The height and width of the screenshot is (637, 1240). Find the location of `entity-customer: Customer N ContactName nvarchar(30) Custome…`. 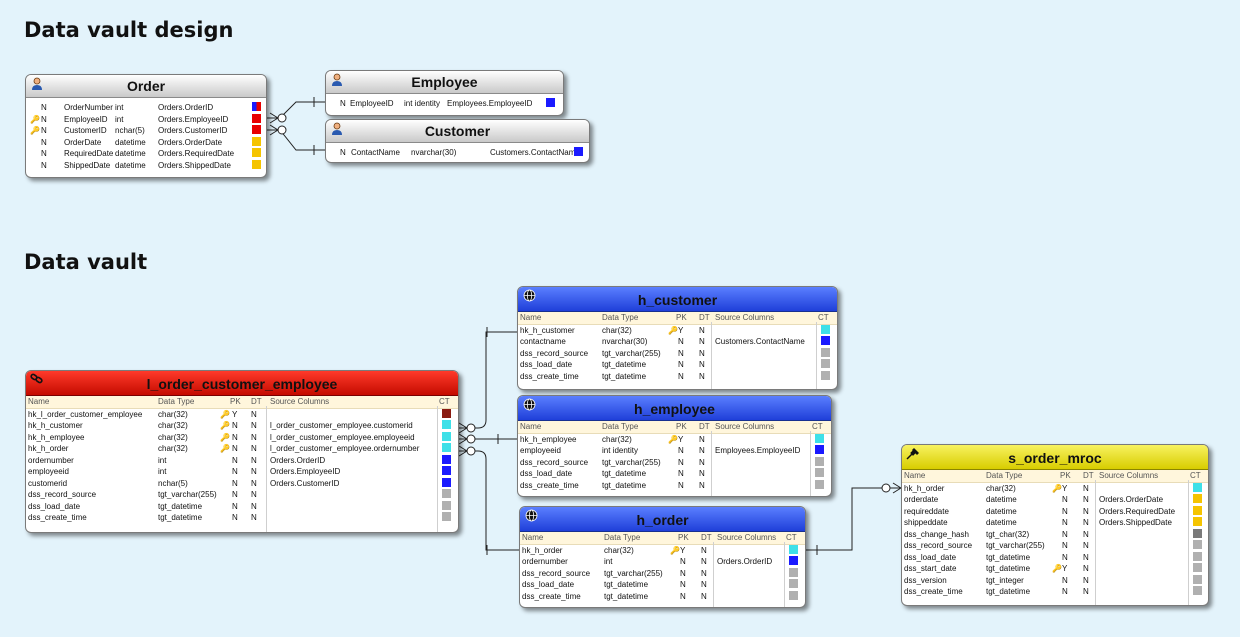

entity-customer: Customer N ContactName nvarchar(30) Custome… is located at coordinates (457, 141).